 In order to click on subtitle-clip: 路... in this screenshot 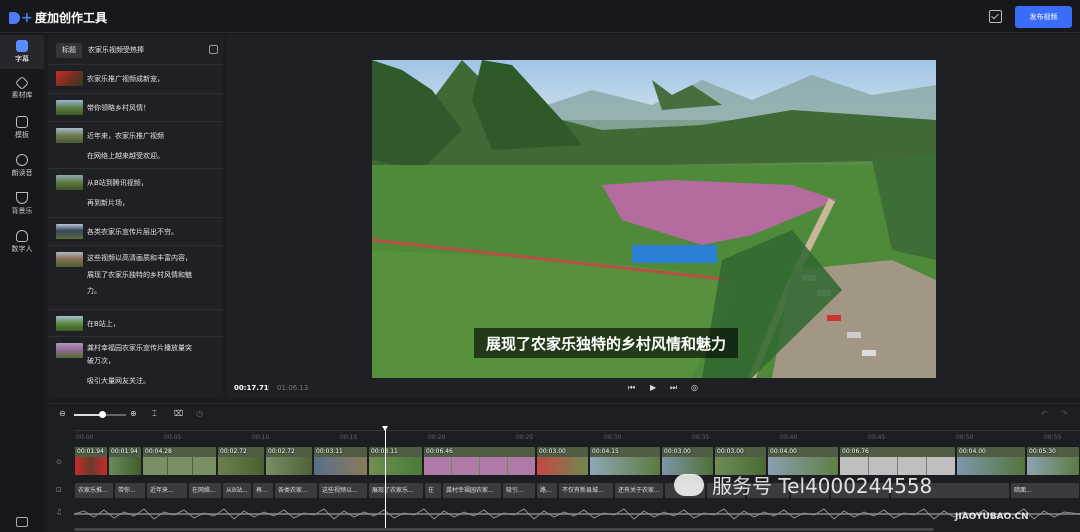, I will do `click(547, 490)`.